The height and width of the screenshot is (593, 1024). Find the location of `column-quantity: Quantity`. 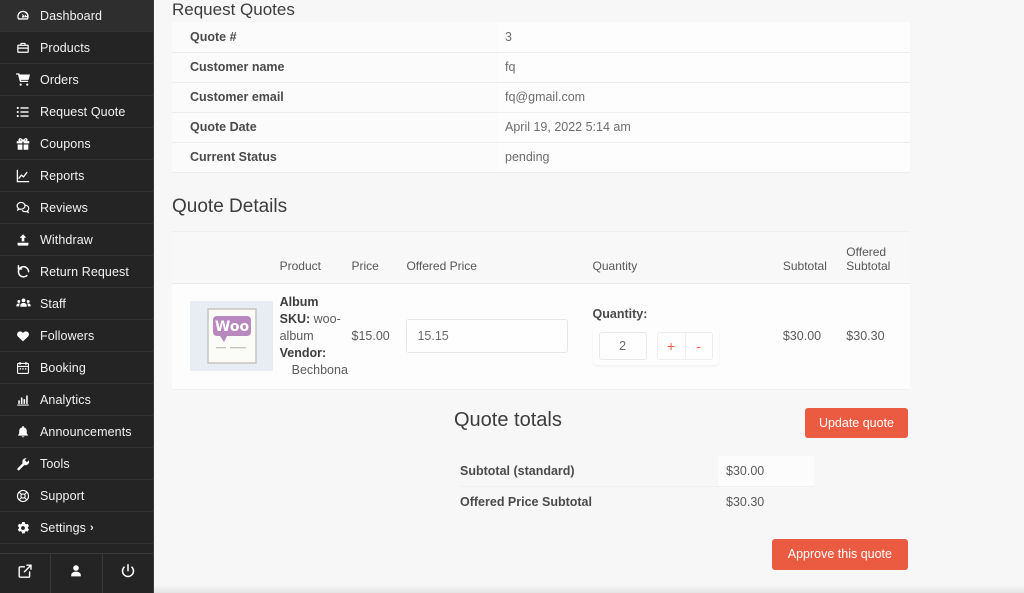

column-quantity: Quantity is located at coordinates (683, 257).